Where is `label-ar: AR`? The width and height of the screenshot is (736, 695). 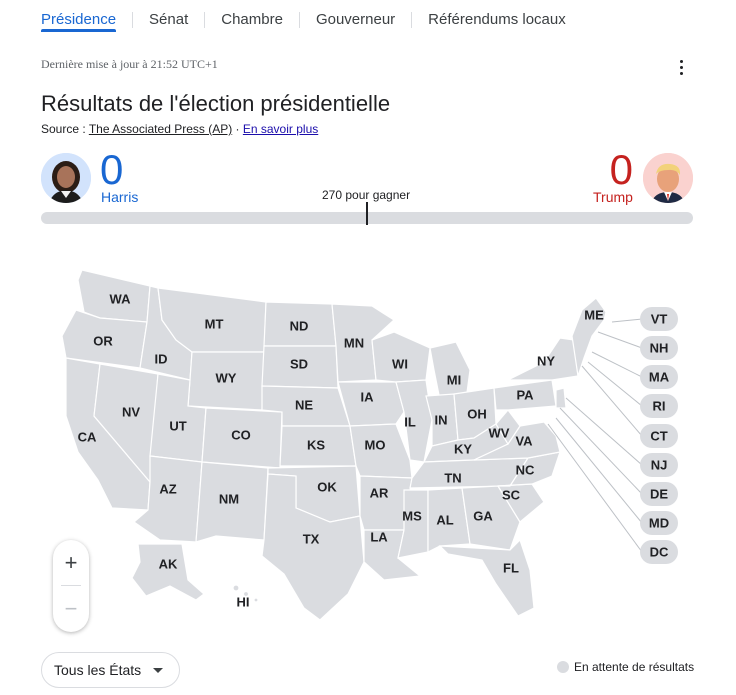 label-ar: AR is located at coordinates (379, 492).